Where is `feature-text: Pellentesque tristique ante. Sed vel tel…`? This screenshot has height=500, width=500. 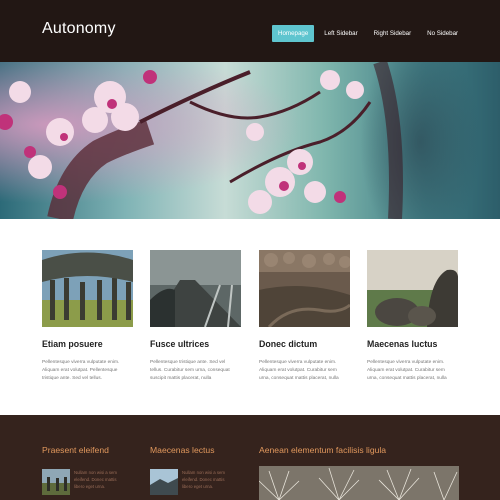 feature-text: Pellentesque tristique ante. Sed vel tel… is located at coordinates (195, 371).